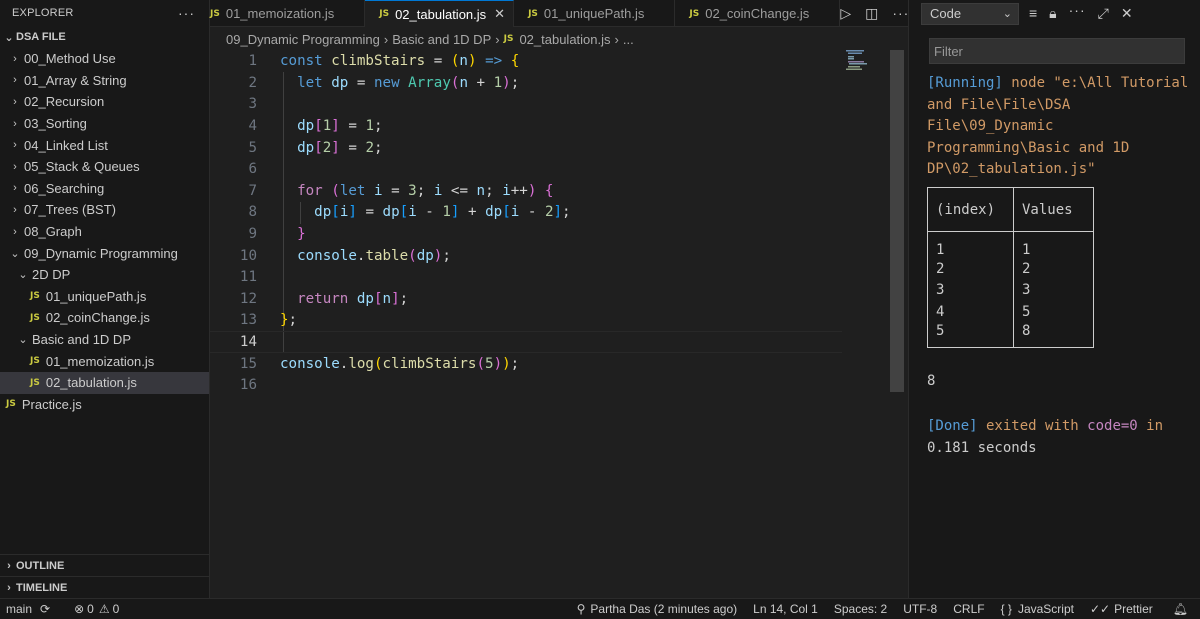  Describe the element at coordinates (51, 404) in the screenshot. I see `tree-item-label: Practice.js` at that location.